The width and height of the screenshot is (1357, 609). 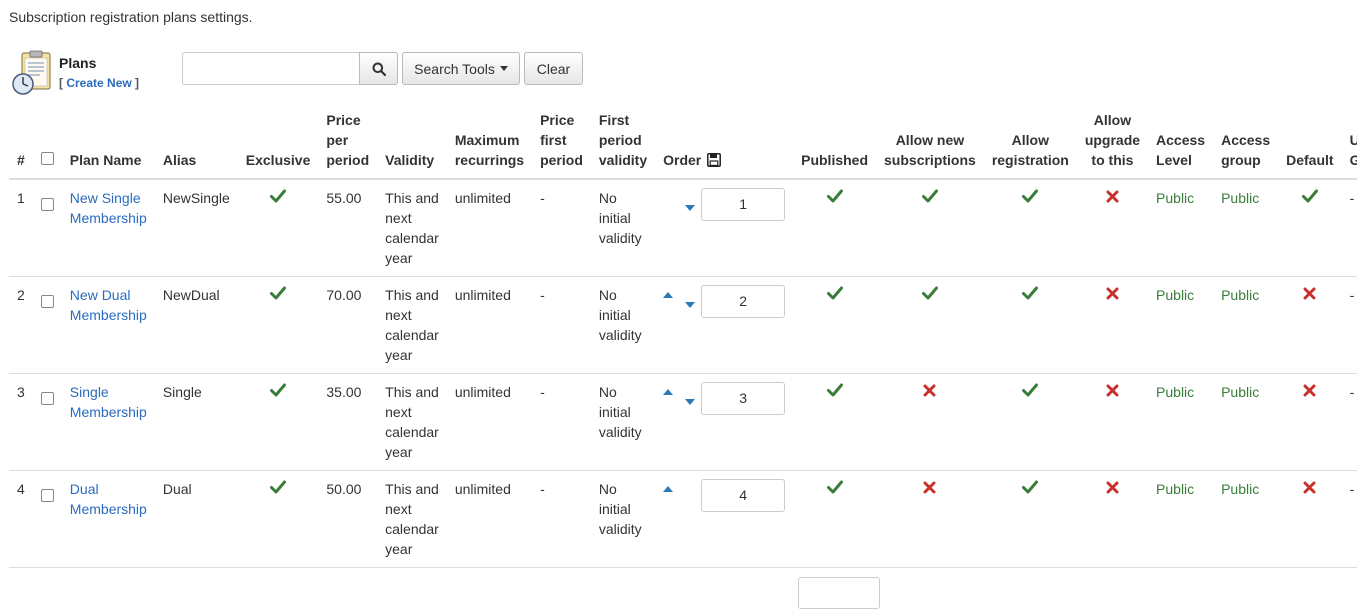 I want to click on col-allow-registration: Allow registration, so click(x=1030, y=145).